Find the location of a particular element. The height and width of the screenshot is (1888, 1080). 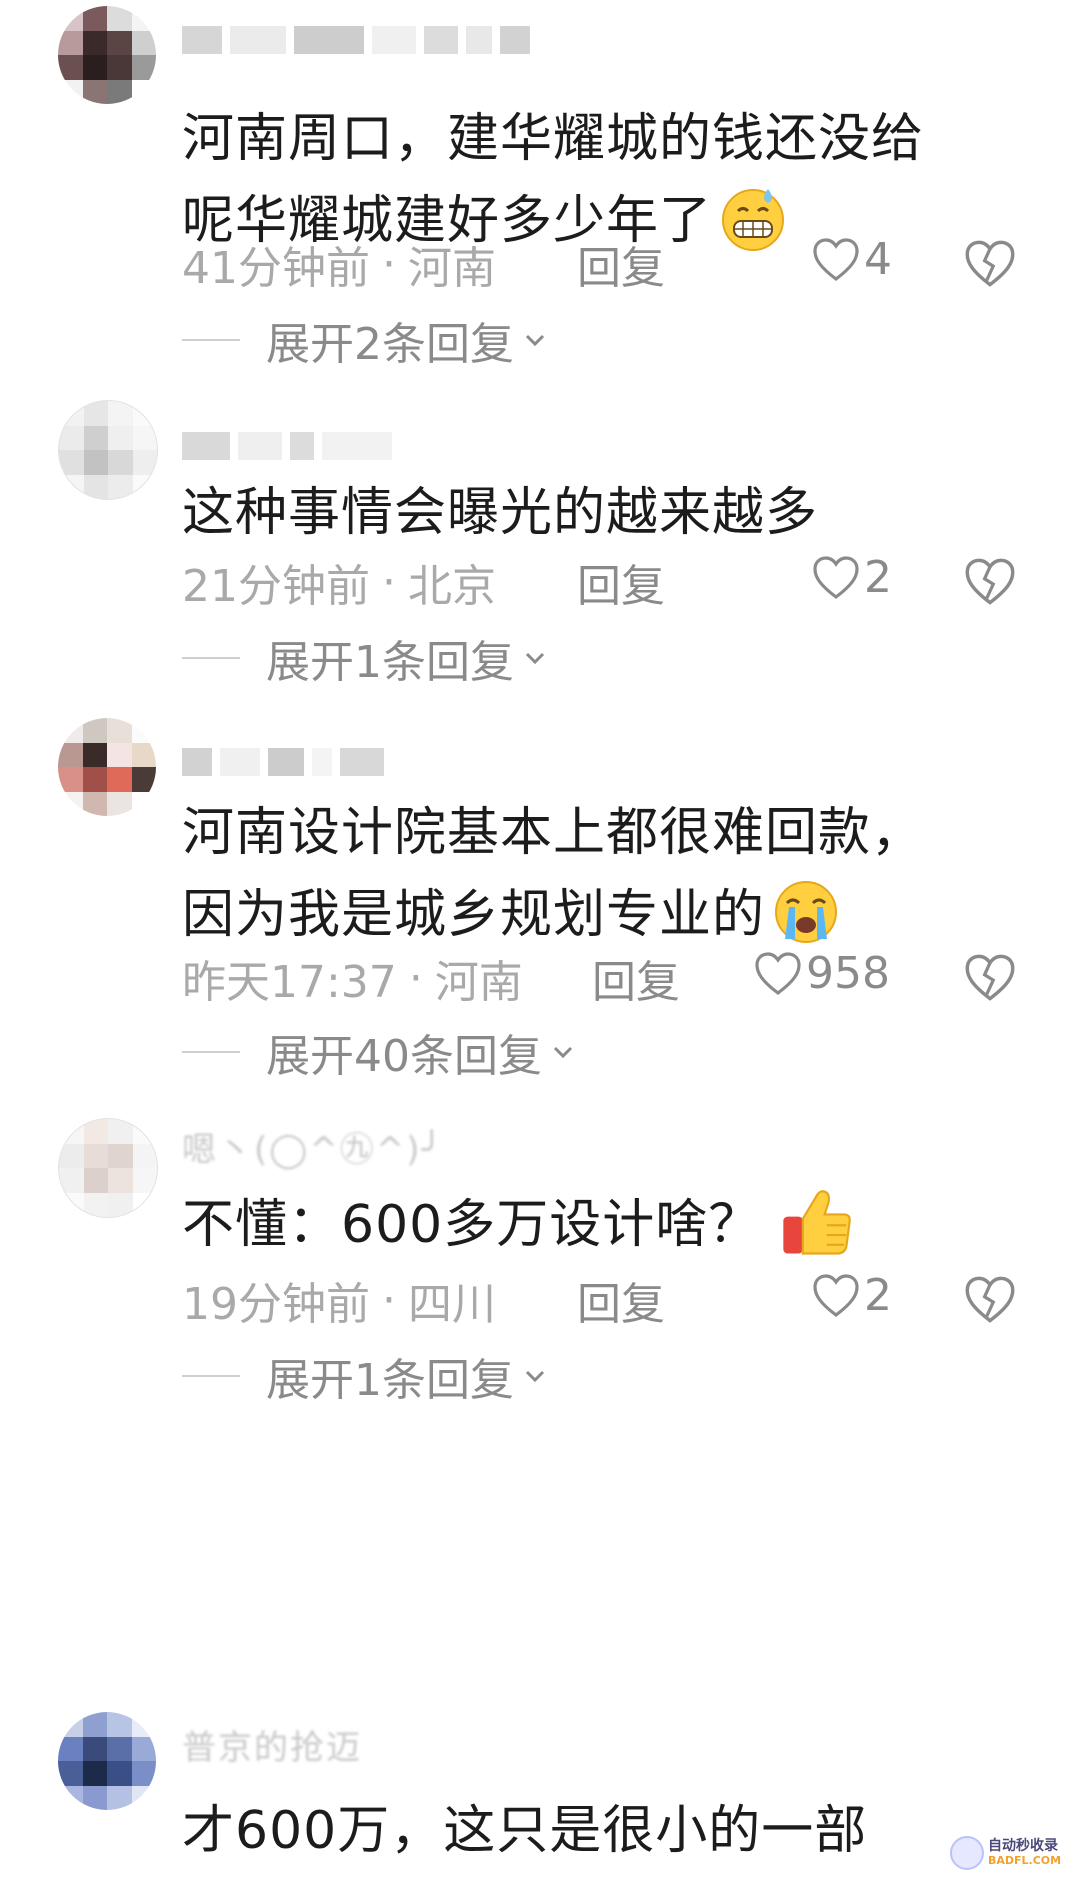

comment-text: 才600万，这只是很小的一部 is located at coordinates (602, 1831).